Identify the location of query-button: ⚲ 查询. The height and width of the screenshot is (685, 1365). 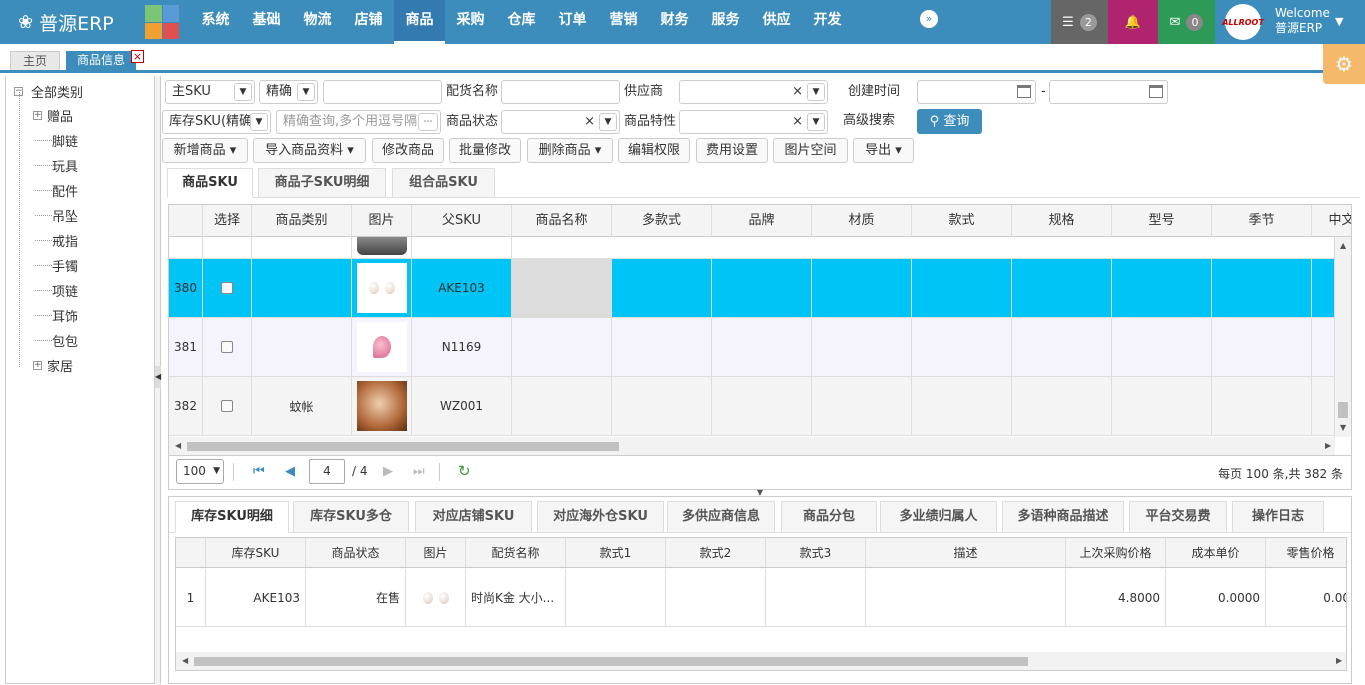
(949, 121).